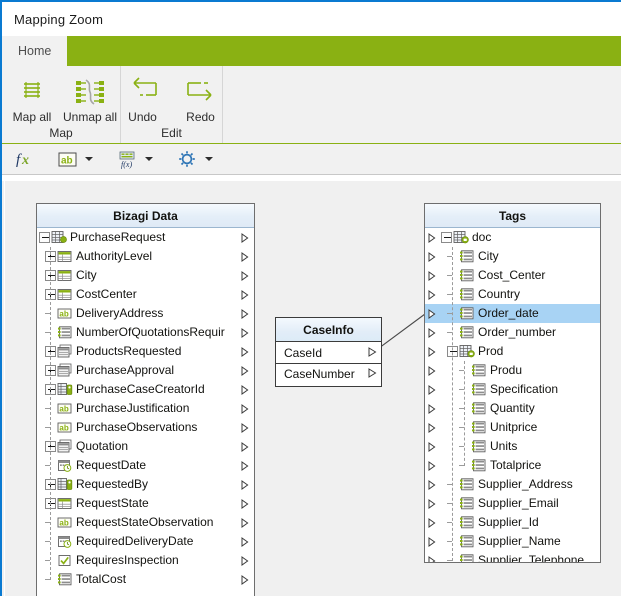  I want to click on case-info-row-casenumber: CaseNumber, so click(328, 373).